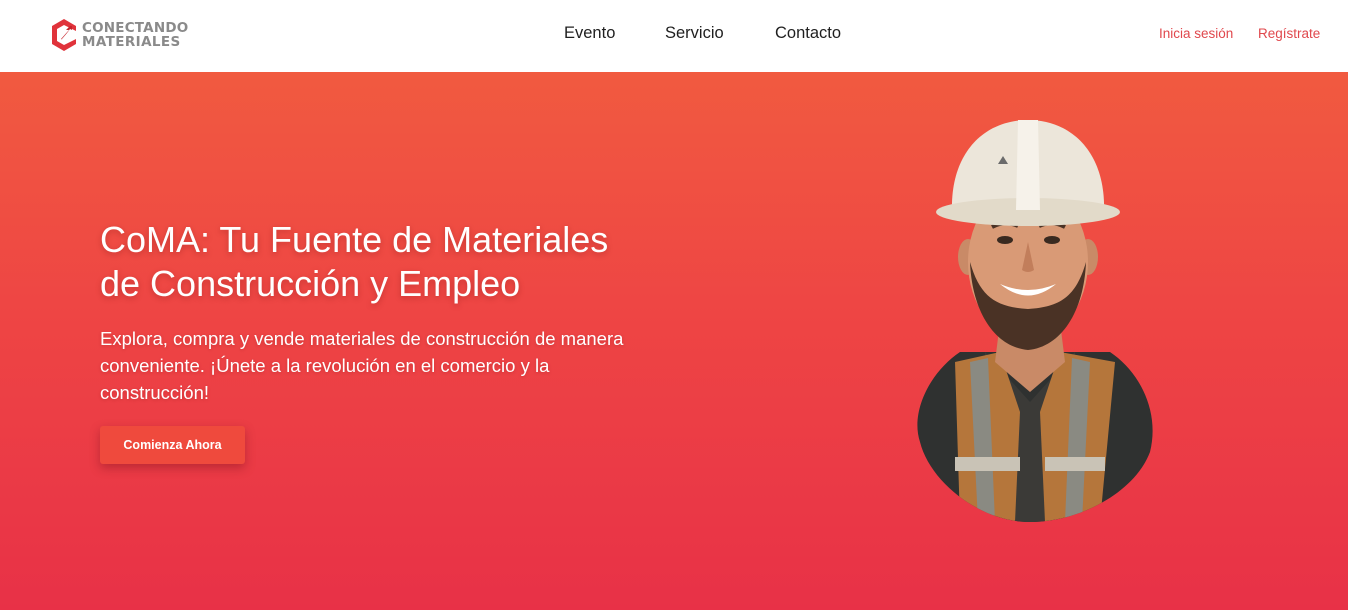 The width and height of the screenshot is (1348, 610). I want to click on brand-logo: CONECTANDO MATERIALES, so click(119, 35).